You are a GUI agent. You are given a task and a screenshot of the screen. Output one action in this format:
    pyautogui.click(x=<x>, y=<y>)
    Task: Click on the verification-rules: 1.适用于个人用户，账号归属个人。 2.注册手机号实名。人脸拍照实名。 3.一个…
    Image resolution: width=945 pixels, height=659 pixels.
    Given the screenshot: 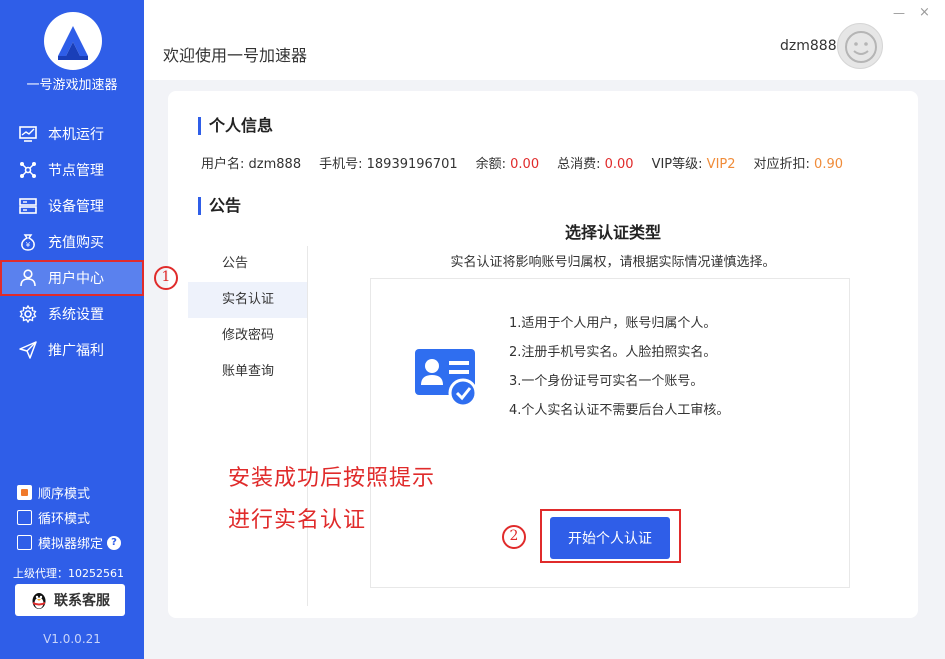 What is the action you would take?
    pyautogui.click(x=619, y=367)
    